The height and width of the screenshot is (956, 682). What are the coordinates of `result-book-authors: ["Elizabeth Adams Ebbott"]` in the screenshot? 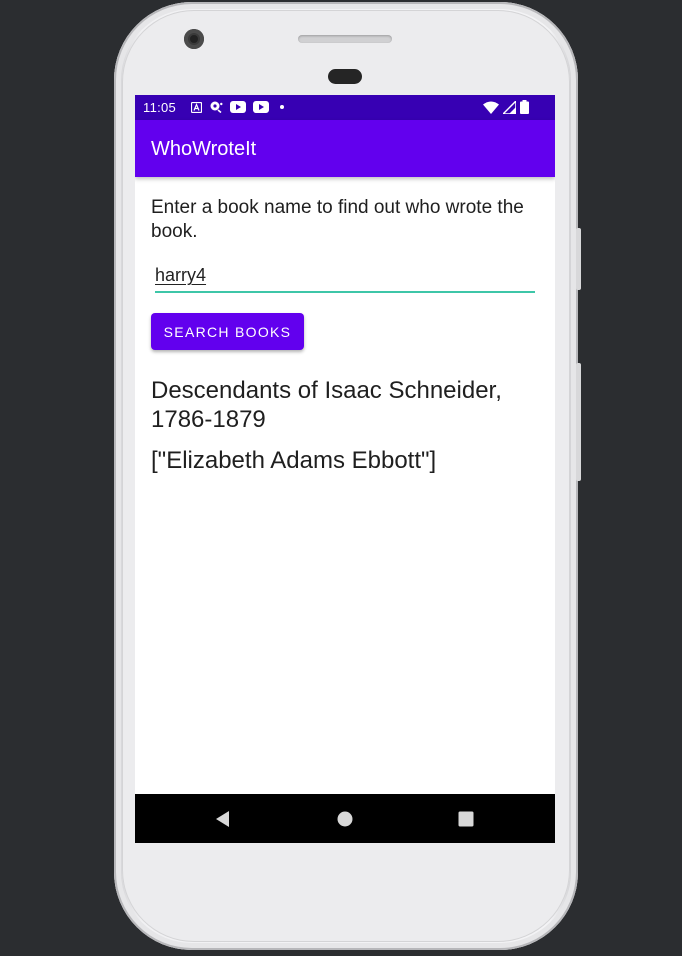 It's located at (294, 460).